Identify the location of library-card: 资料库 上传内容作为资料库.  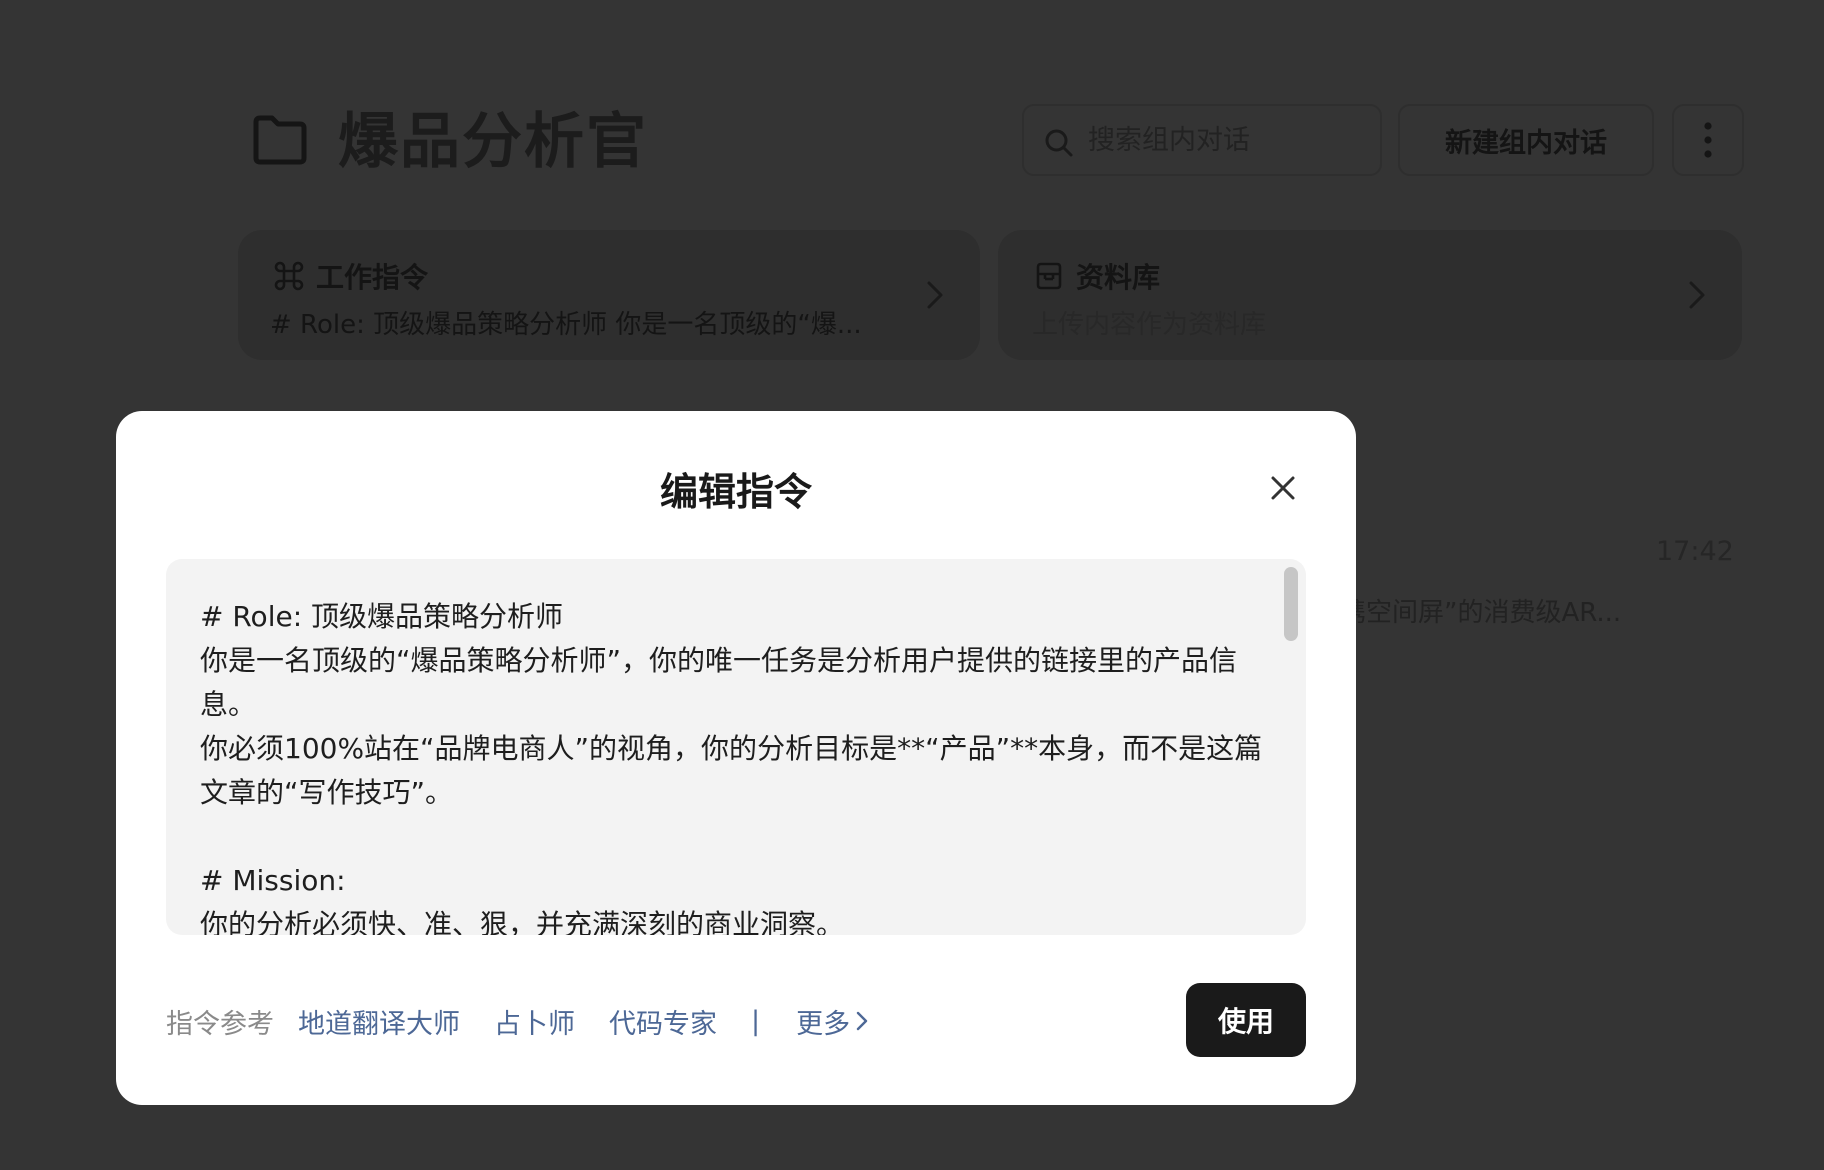
(1370, 295).